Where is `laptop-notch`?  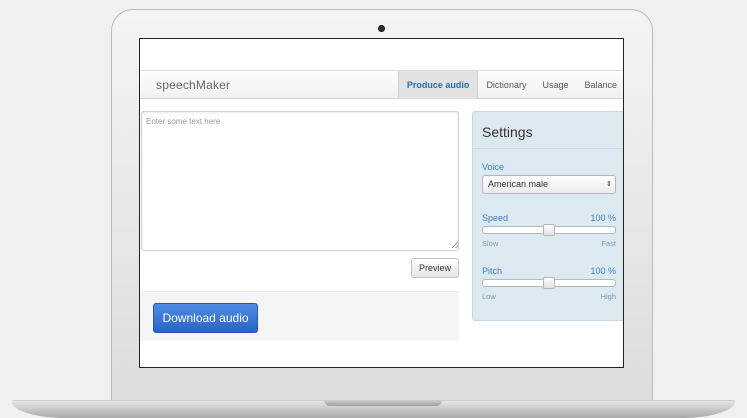
laptop-notch is located at coordinates (383, 403).